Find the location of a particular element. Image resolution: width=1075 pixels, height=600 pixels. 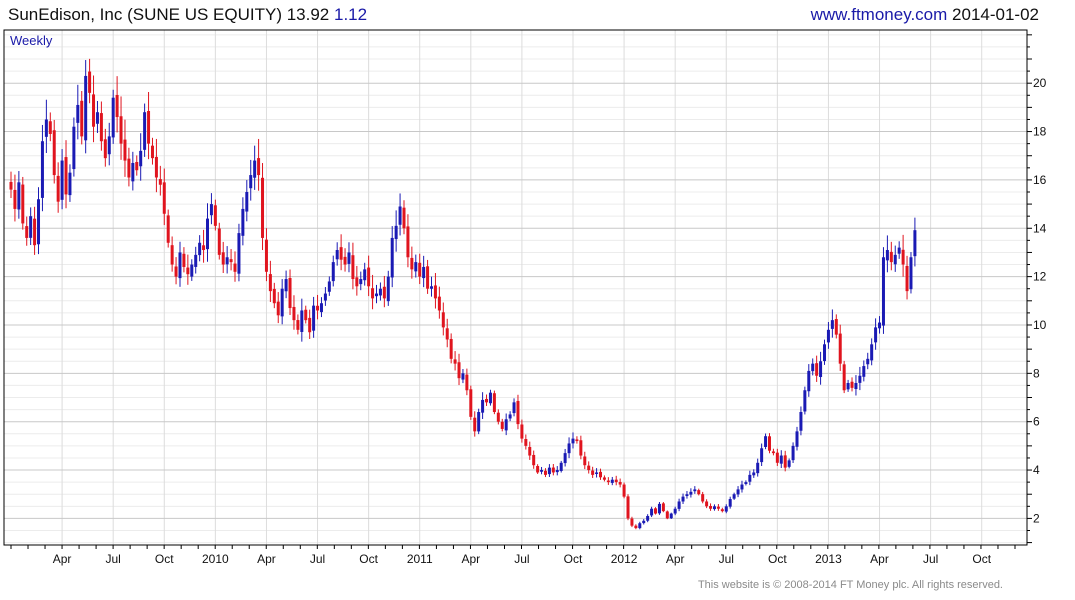

x-tick-label: 2010 is located at coordinates (215, 559).